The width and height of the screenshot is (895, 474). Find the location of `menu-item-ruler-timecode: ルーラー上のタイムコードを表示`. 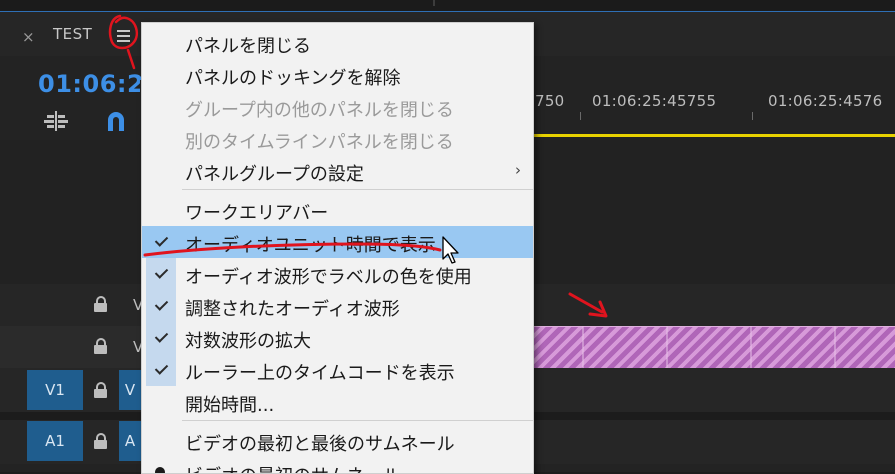

menu-item-ruler-timecode: ルーラー上のタイムコードを表示 is located at coordinates (337, 370).